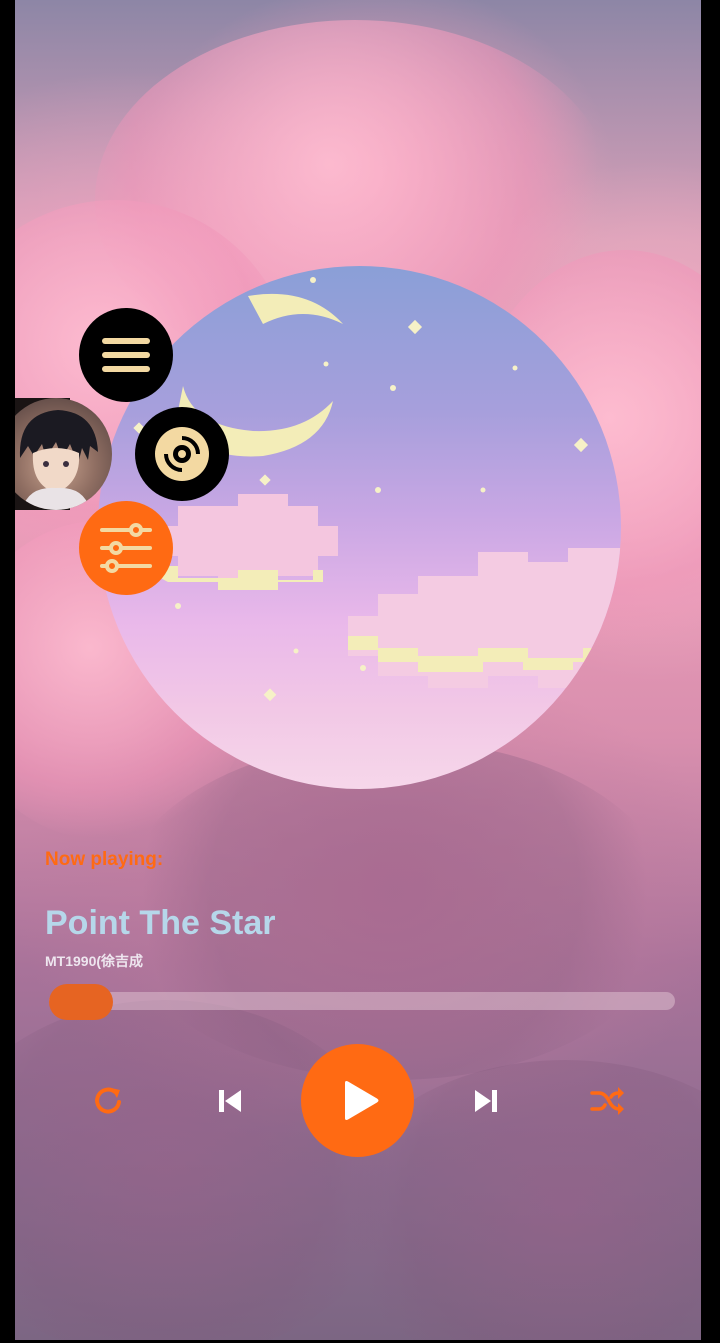  I want to click on repeat-icon, so click(108, 1100).